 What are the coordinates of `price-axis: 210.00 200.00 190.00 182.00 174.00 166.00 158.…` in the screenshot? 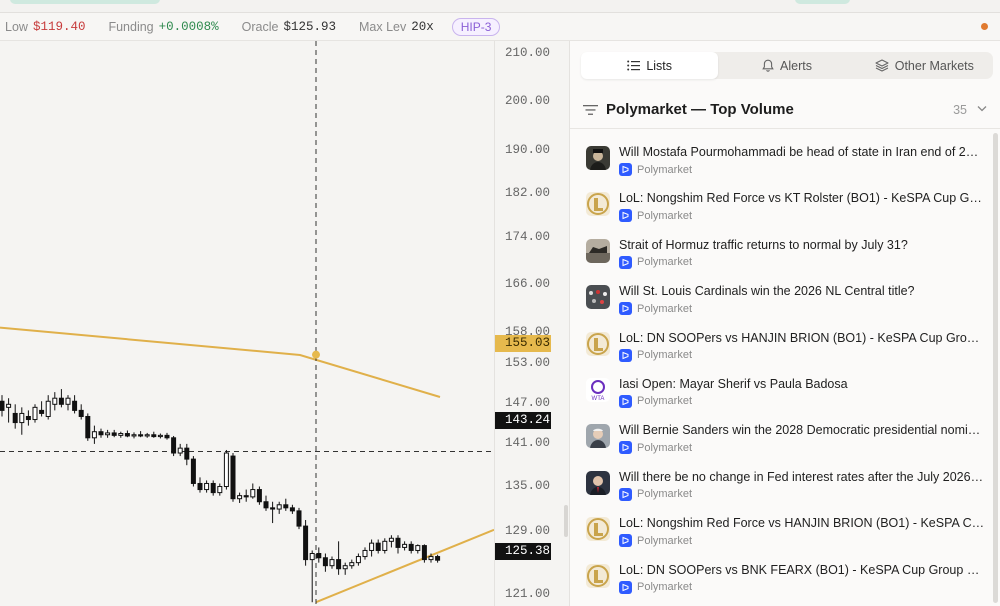 It's located at (531, 323).